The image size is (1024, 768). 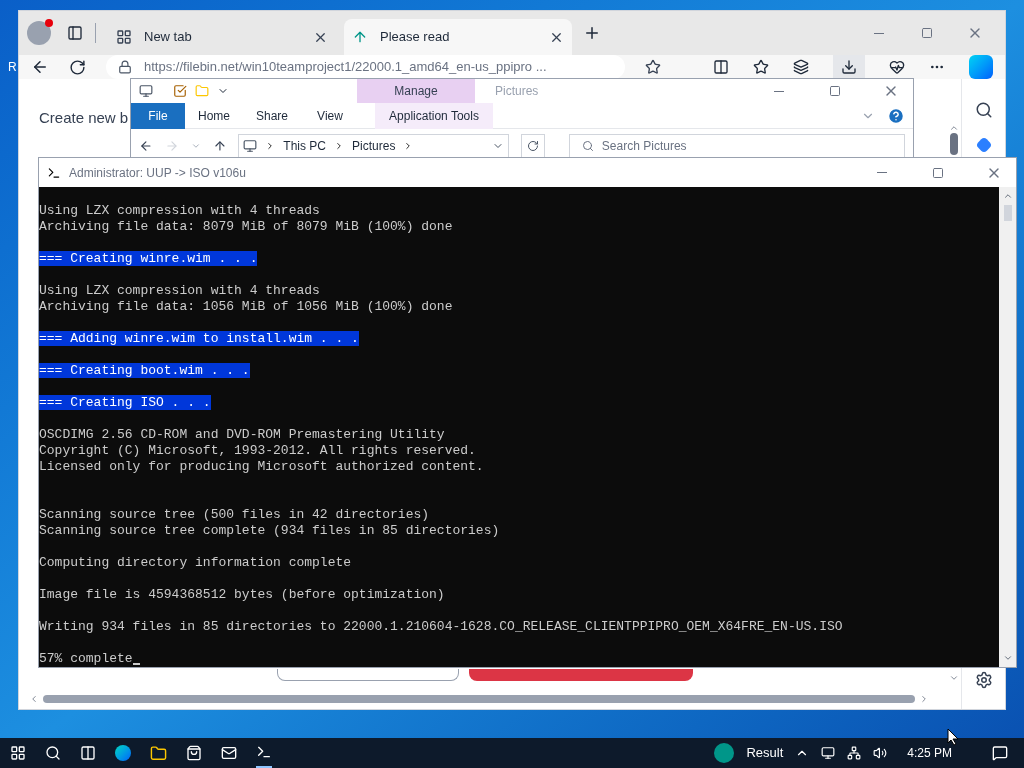 What do you see at coordinates (1000, 753) in the screenshot?
I see `notification-icon` at bounding box center [1000, 753].